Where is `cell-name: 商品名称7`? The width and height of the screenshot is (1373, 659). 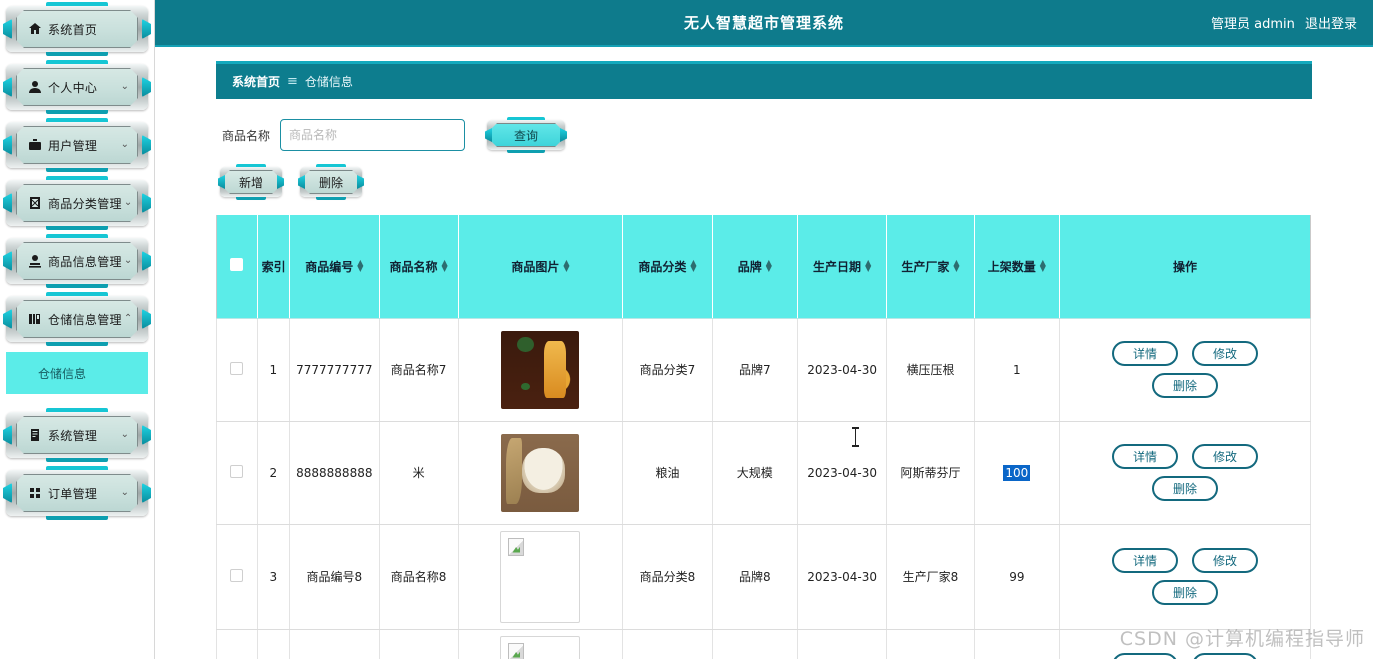 cell-name: 商品名称7 is located at coordinates (419, 644).